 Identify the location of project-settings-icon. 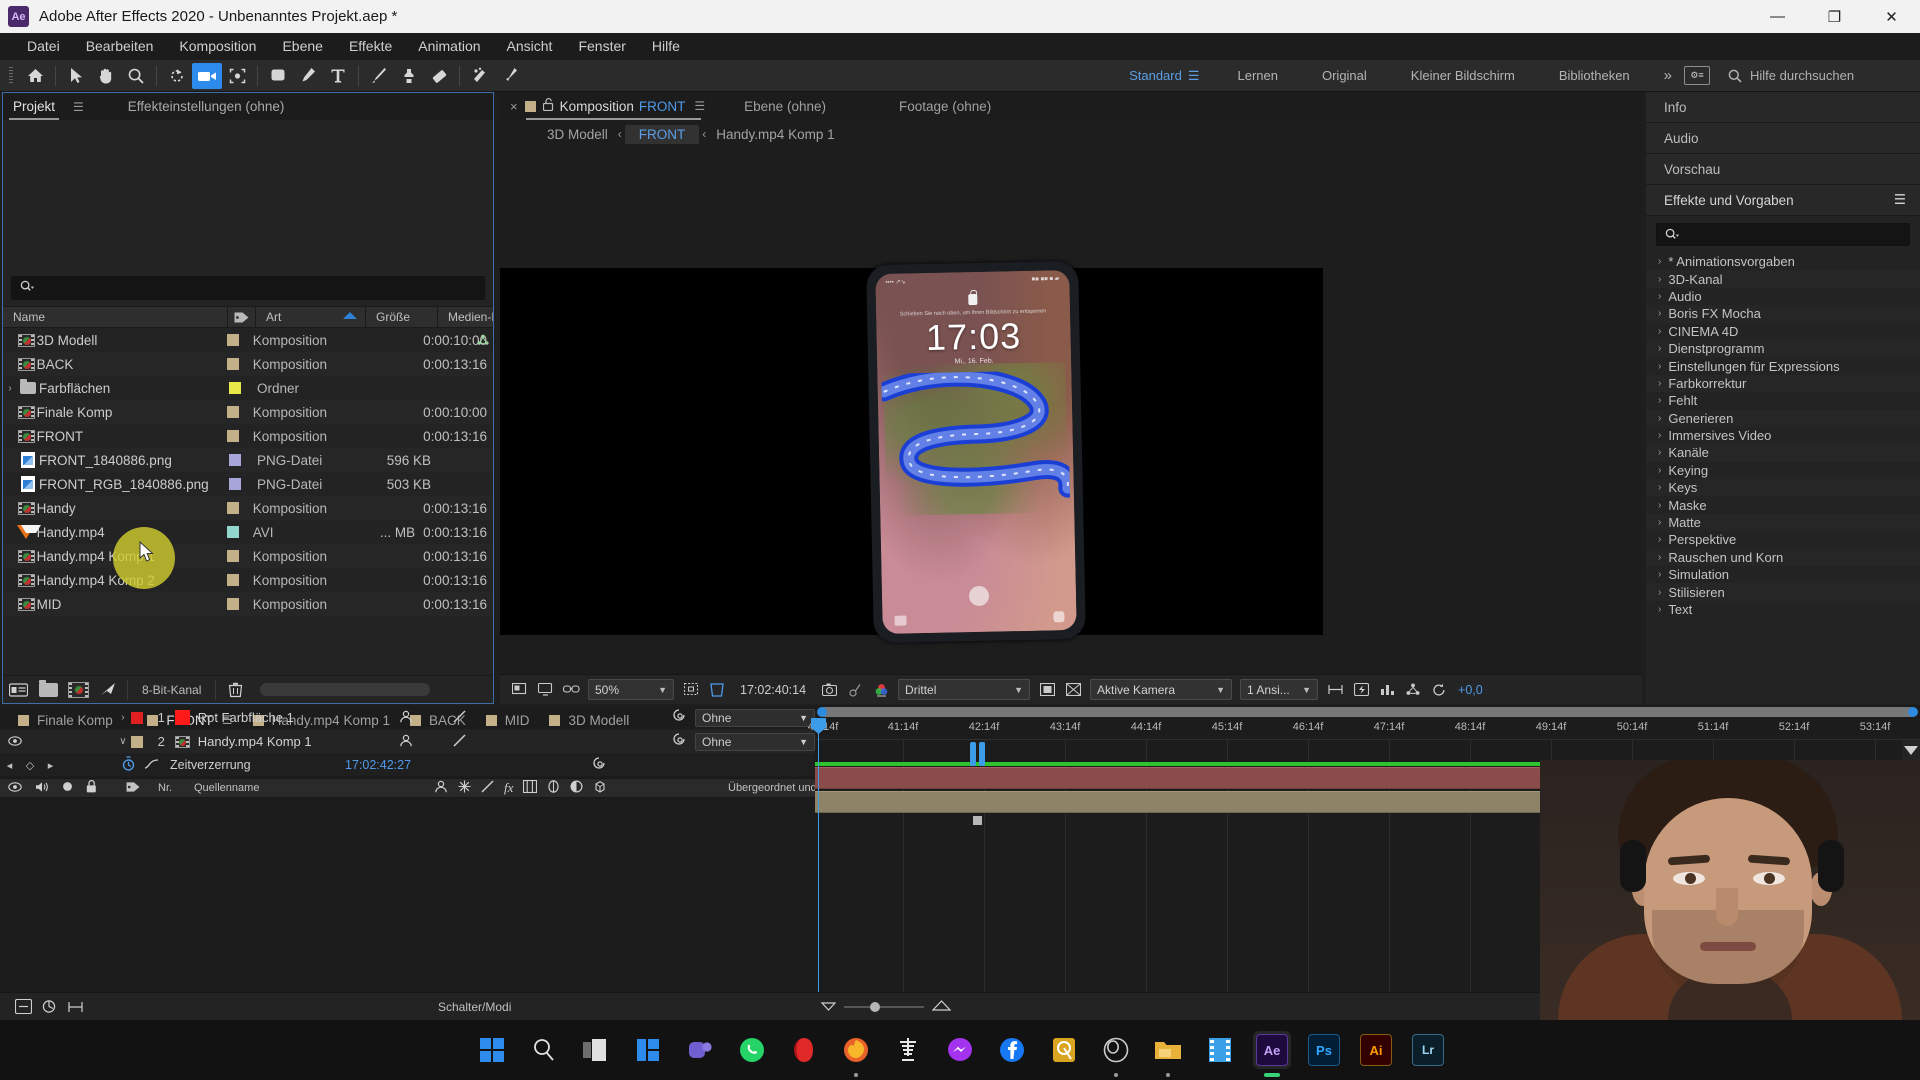
(108, 690).